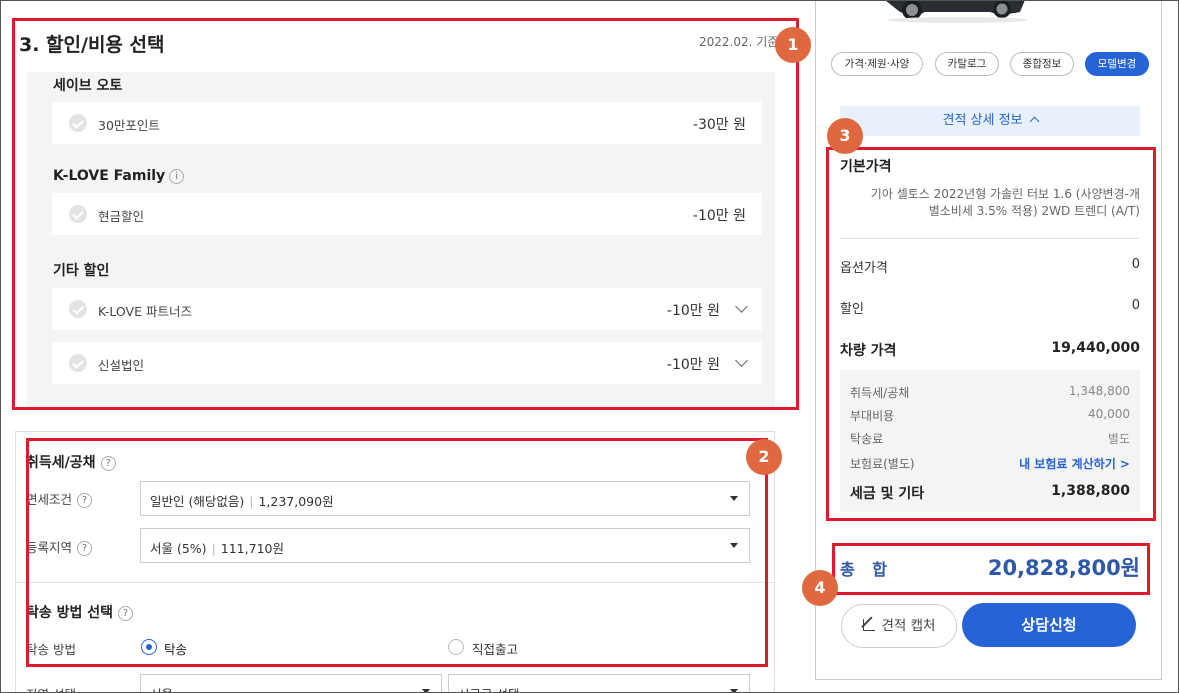 The height and width of the screenshot is (693, 1179). I want to click on discount-item-klove-partners: K-LOVE 파트너즈 -10만 원, so click(407, 309).